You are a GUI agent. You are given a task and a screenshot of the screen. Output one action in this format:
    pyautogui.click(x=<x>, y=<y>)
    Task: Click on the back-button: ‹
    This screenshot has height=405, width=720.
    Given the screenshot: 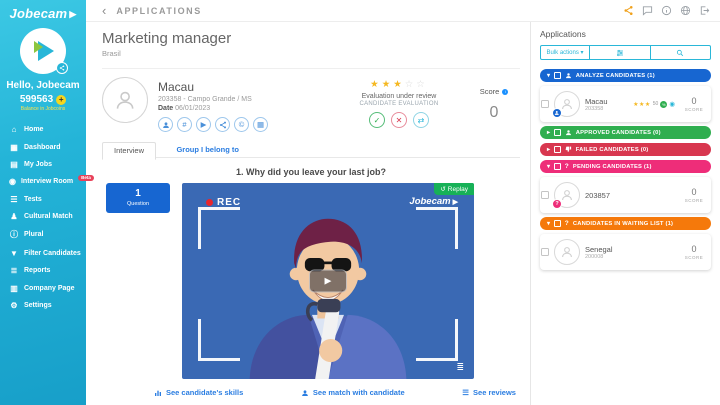 What is the action you would take?
    pyautogui.click(x=104, y=10)
    